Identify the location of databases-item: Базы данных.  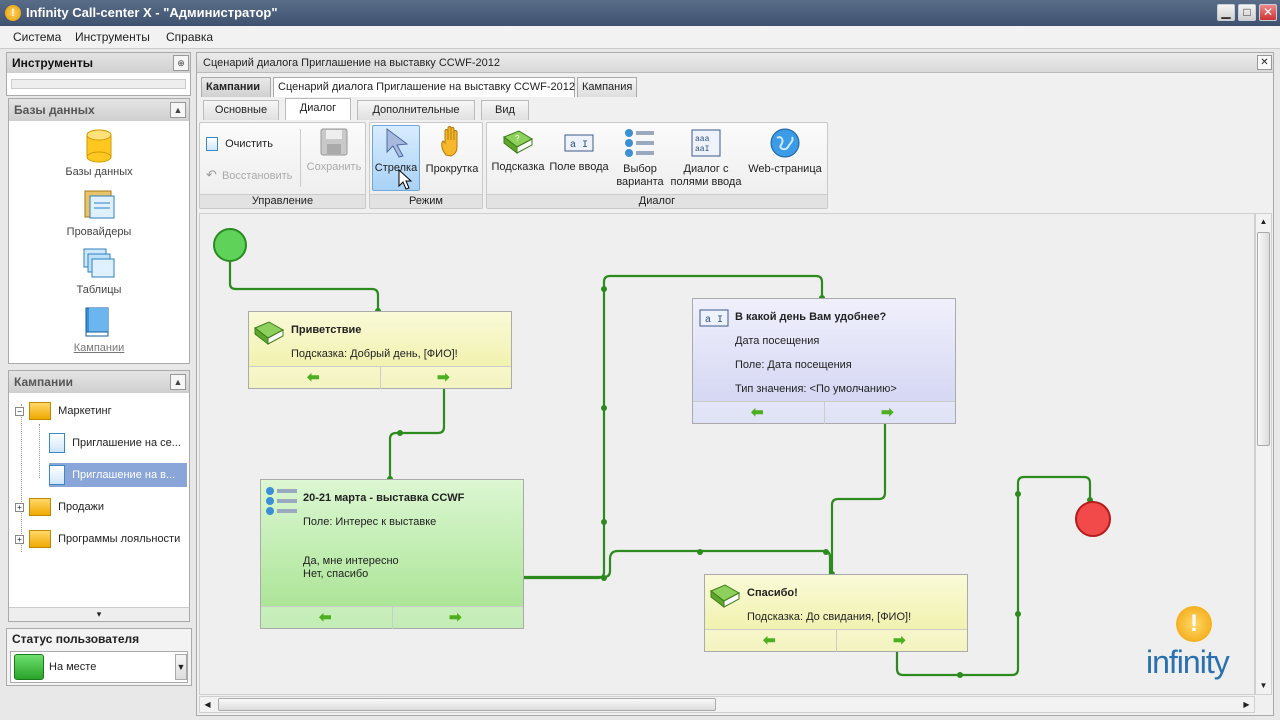
(99, 153).